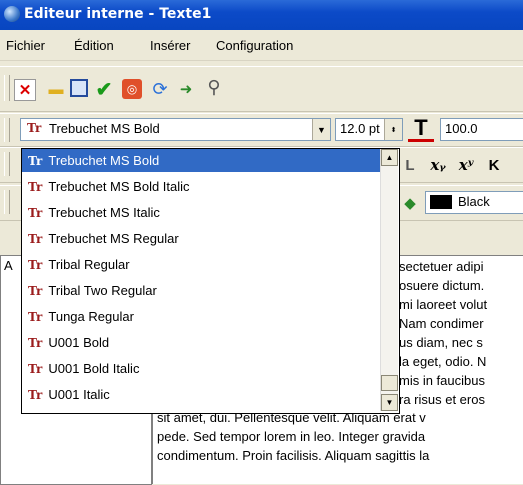 This screenshot has width=523, height=485. What do you see at coordinates (56, 89) in the screenshot?
I see `open-folder-icon: ▬` at bounding box center [56, 89].